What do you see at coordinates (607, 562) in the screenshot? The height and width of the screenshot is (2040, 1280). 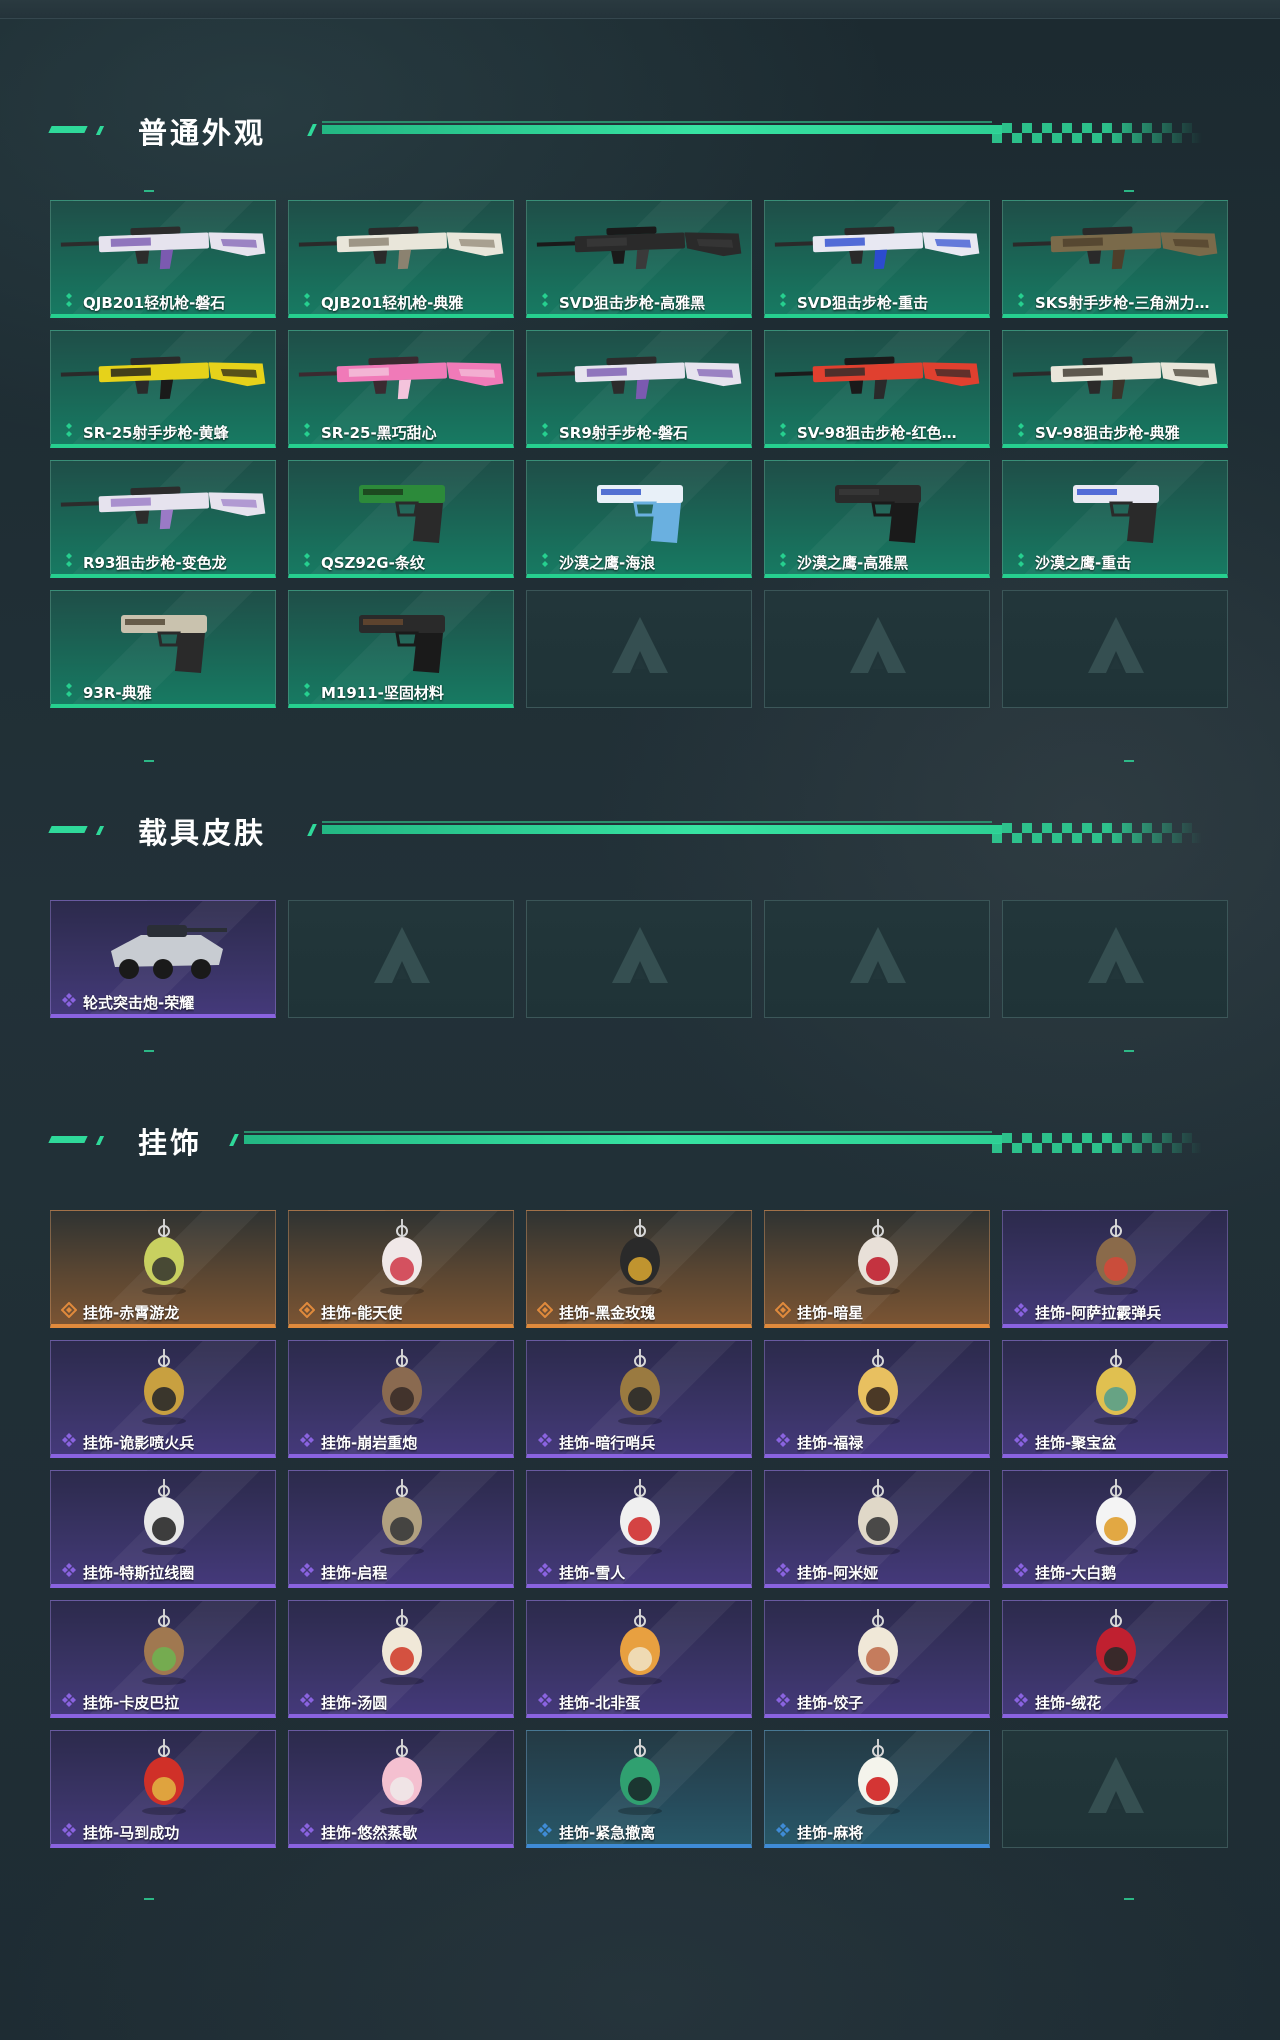 I see `item-name: 沙漠之鹰-海浪` at bounding box center [607, 562].